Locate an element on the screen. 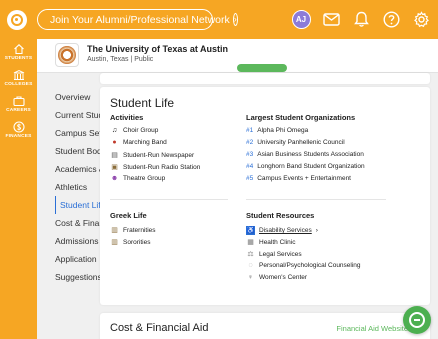 Image resolution: width=438 pixels, height=339 pixels. list-item: #4 Longhorn Band Student Organization is located at coordinates (305, 166).